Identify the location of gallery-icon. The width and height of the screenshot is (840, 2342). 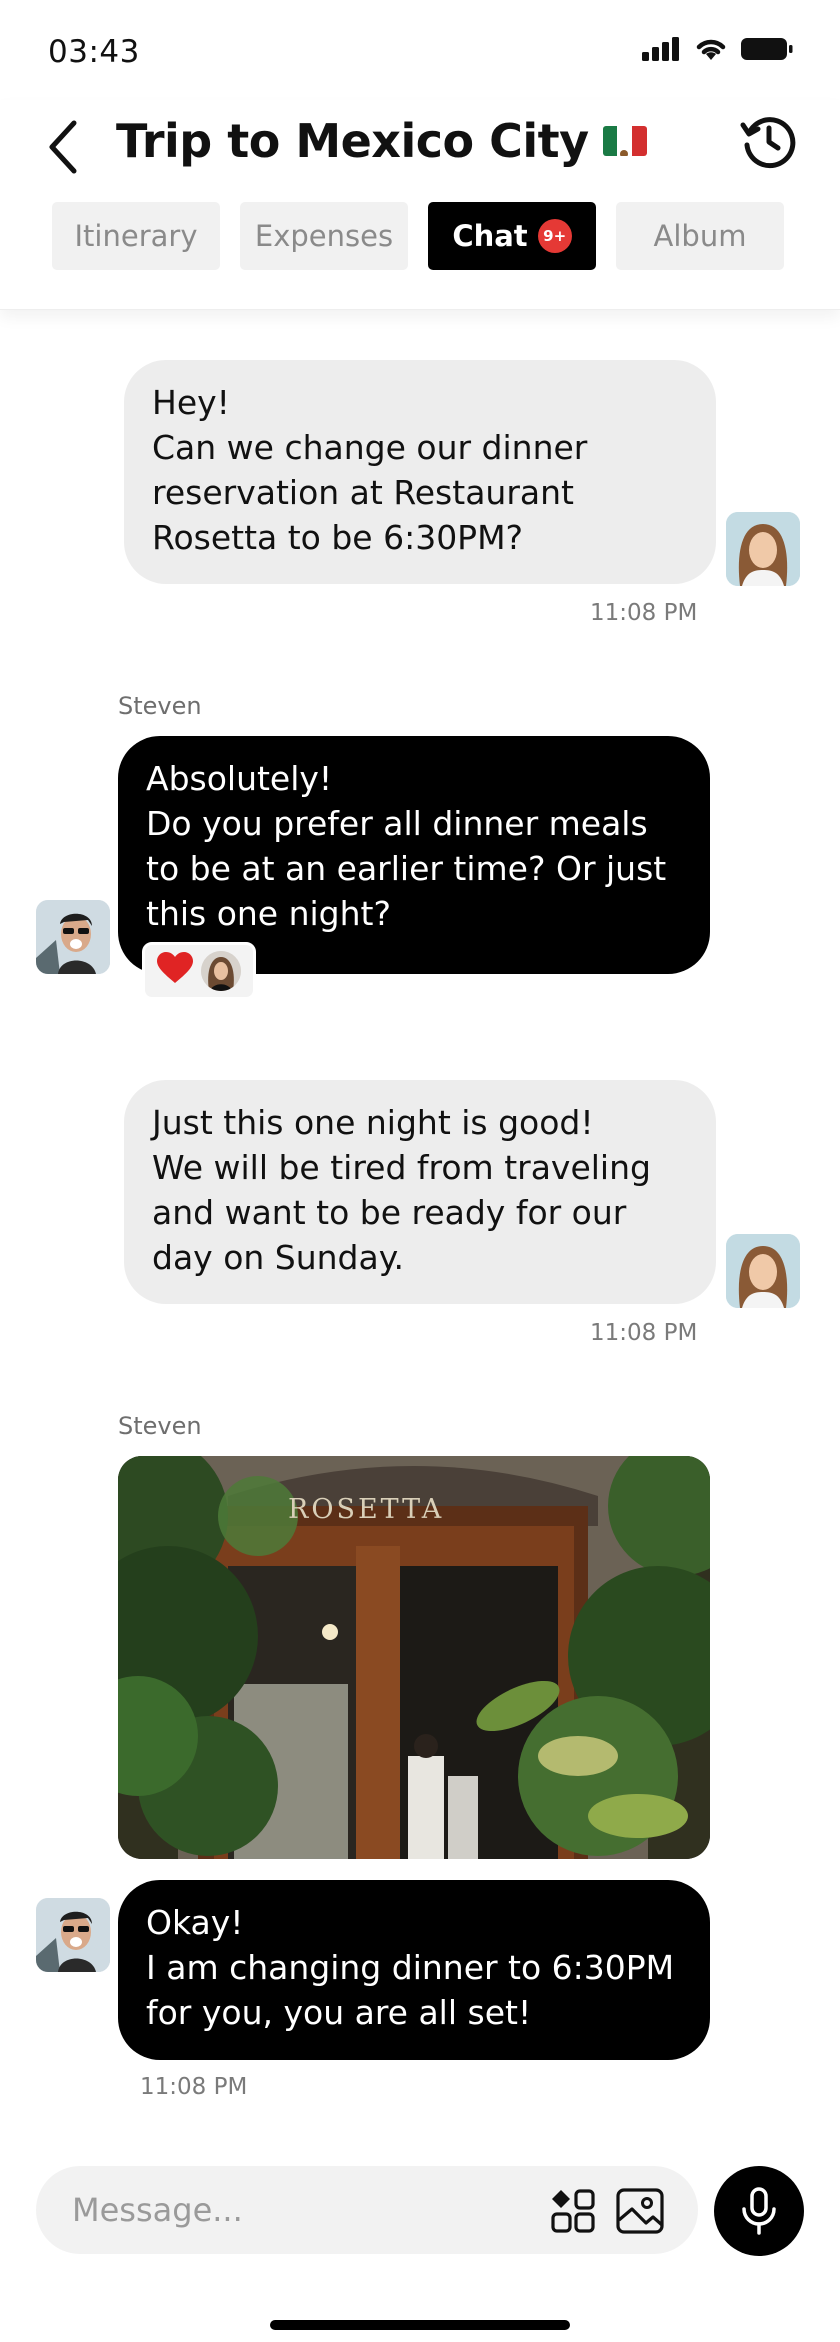
(640, 2211).